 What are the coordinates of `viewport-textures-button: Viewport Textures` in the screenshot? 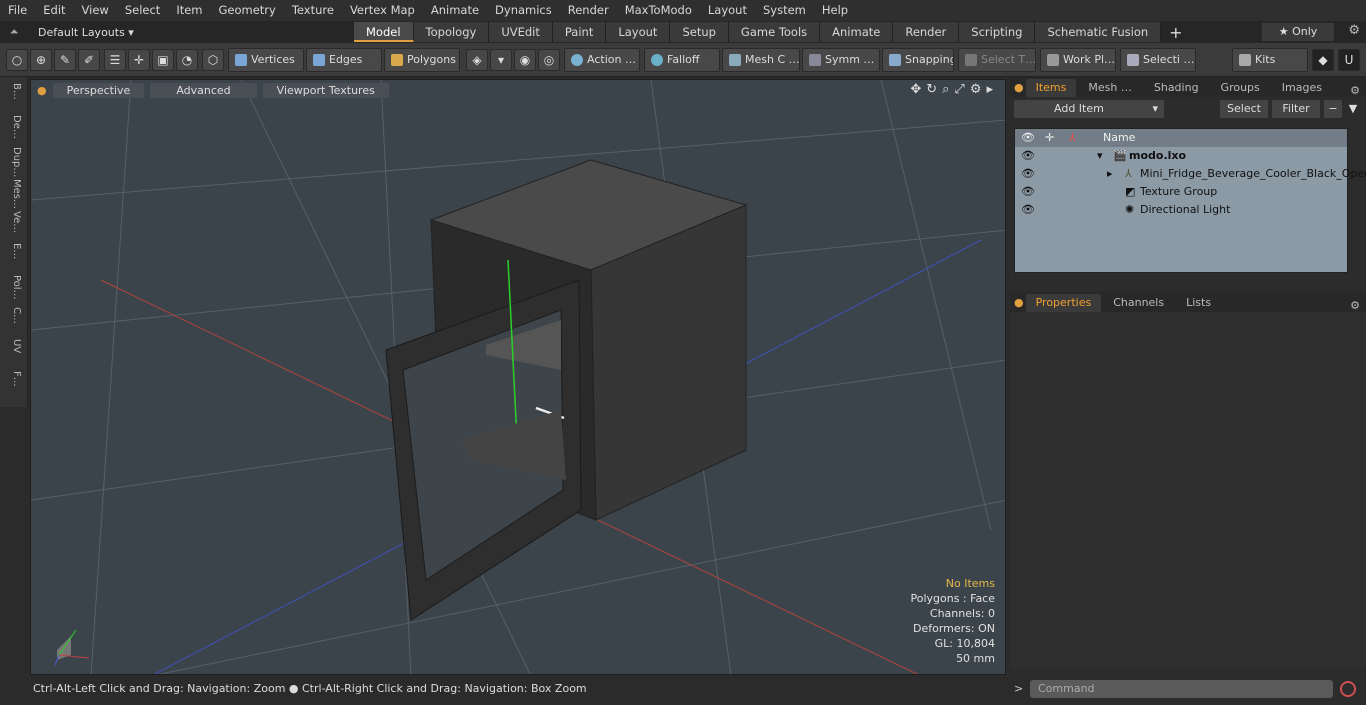 It's located at (325, 90).